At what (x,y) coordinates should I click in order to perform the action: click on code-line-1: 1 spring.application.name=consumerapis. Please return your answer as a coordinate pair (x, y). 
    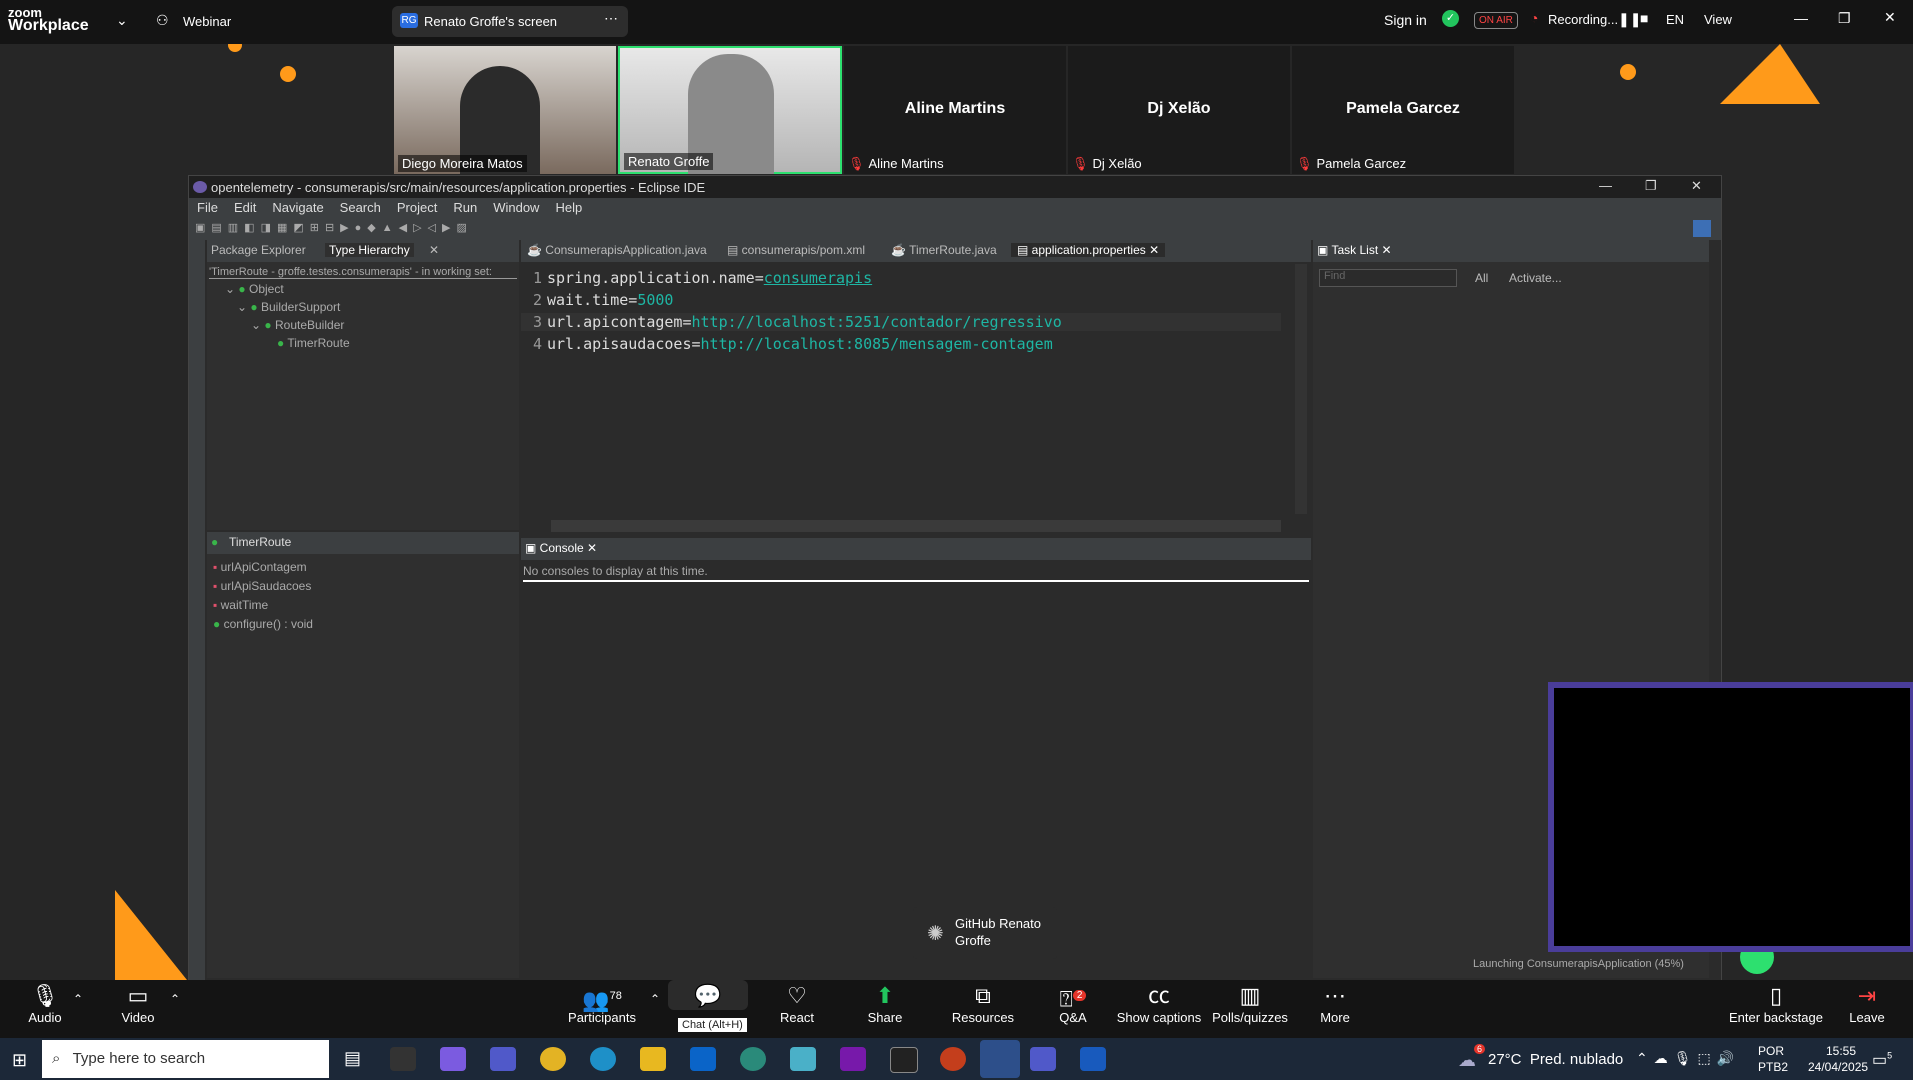
    Looking at the image, I should click on (702, 278).